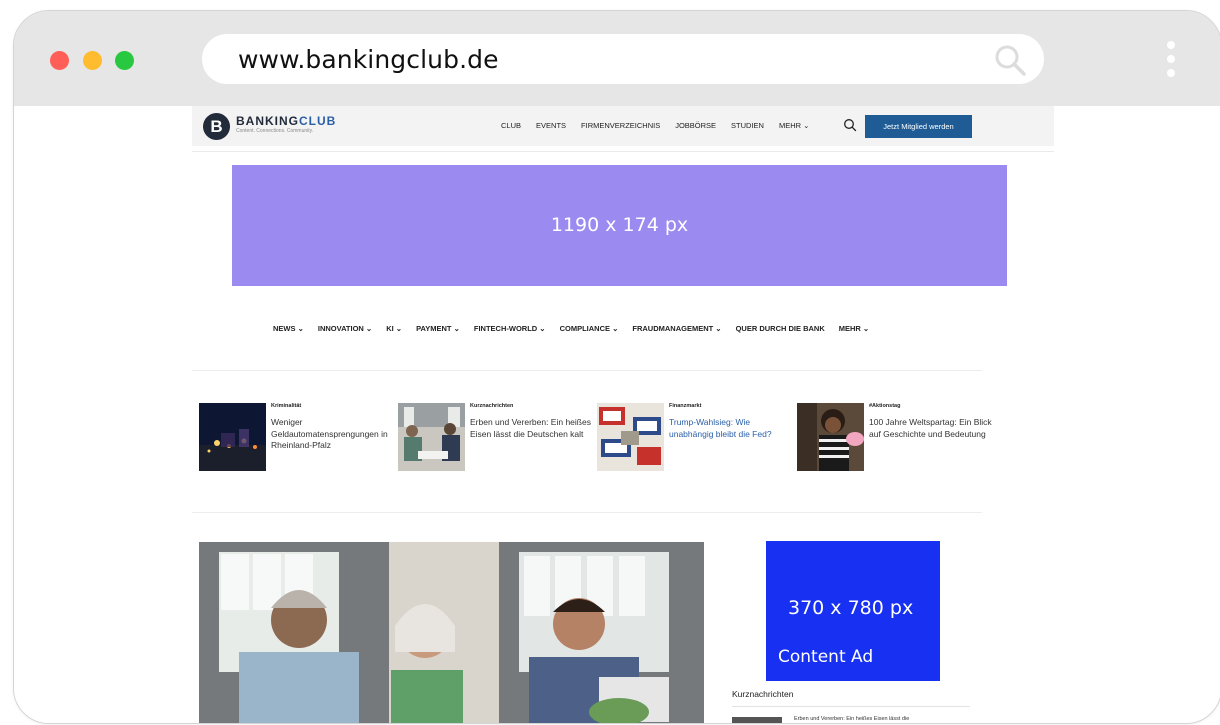 This screenshot has width=1220, height=725. Describe the element at coordinates (780, 328) in the screenshot. I see `main-nav-item-quer-durch-die-bank: QUER DURCH DIE BANK` at that location.